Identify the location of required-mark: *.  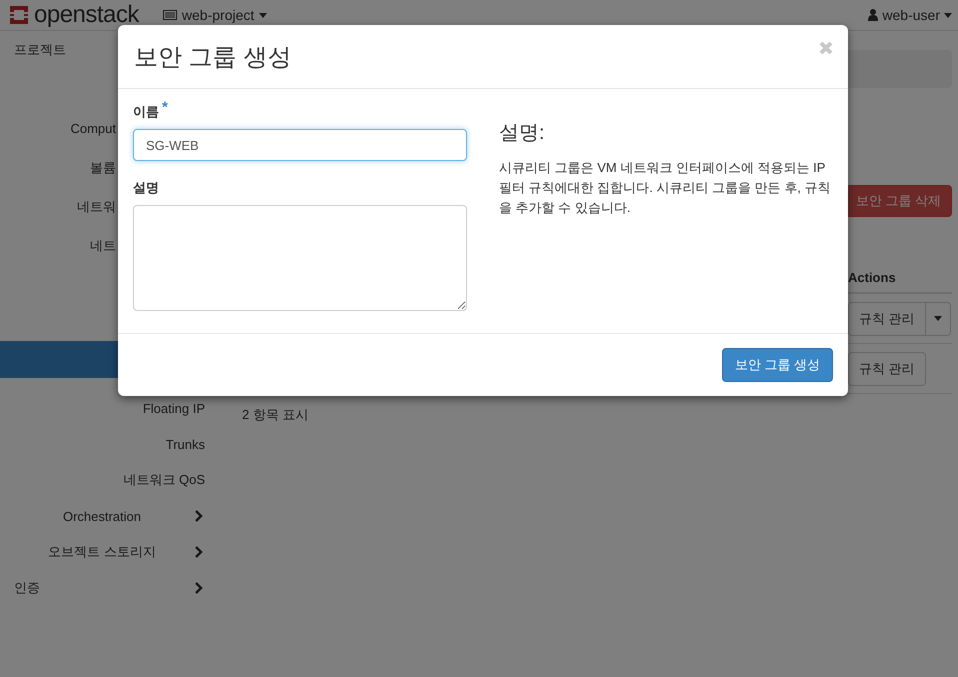
(165, 110).